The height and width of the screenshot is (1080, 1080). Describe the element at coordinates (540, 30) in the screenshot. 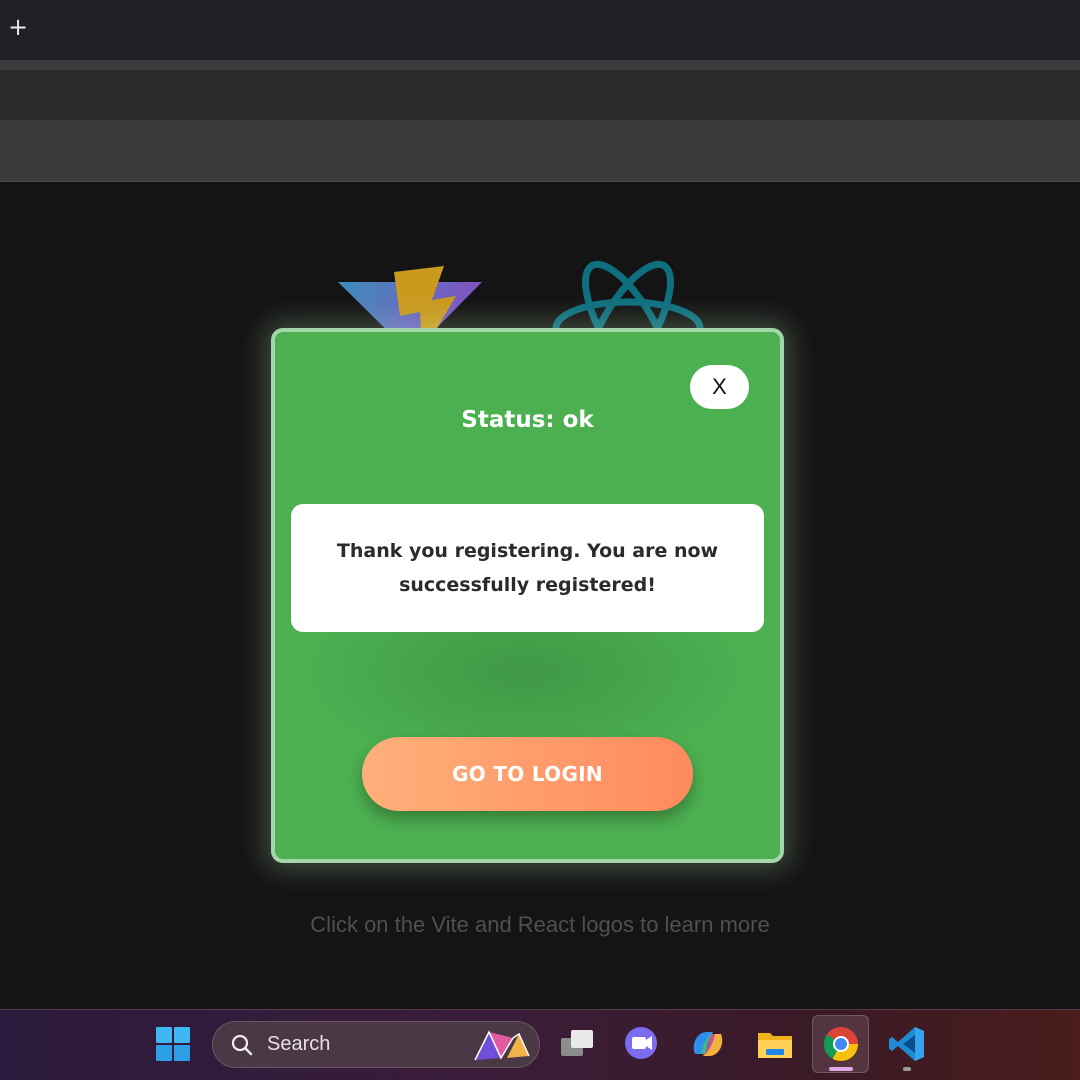

I see `browser-tab-bar: +` at that location.